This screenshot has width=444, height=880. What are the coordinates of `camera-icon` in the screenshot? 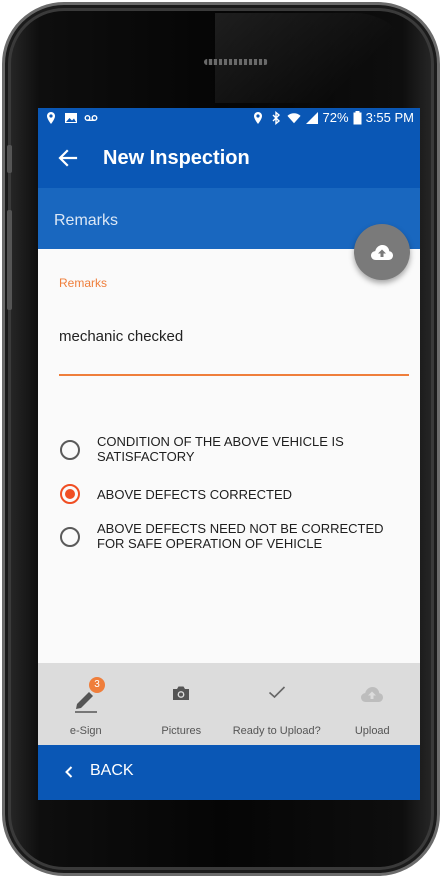 It's located at (181, 693).